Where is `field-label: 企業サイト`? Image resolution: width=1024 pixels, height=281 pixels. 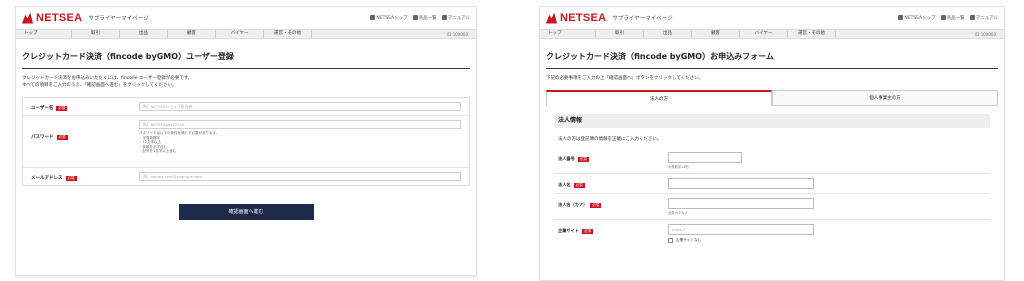
field-label: 企業サイト is located at coordinates (568, 230).